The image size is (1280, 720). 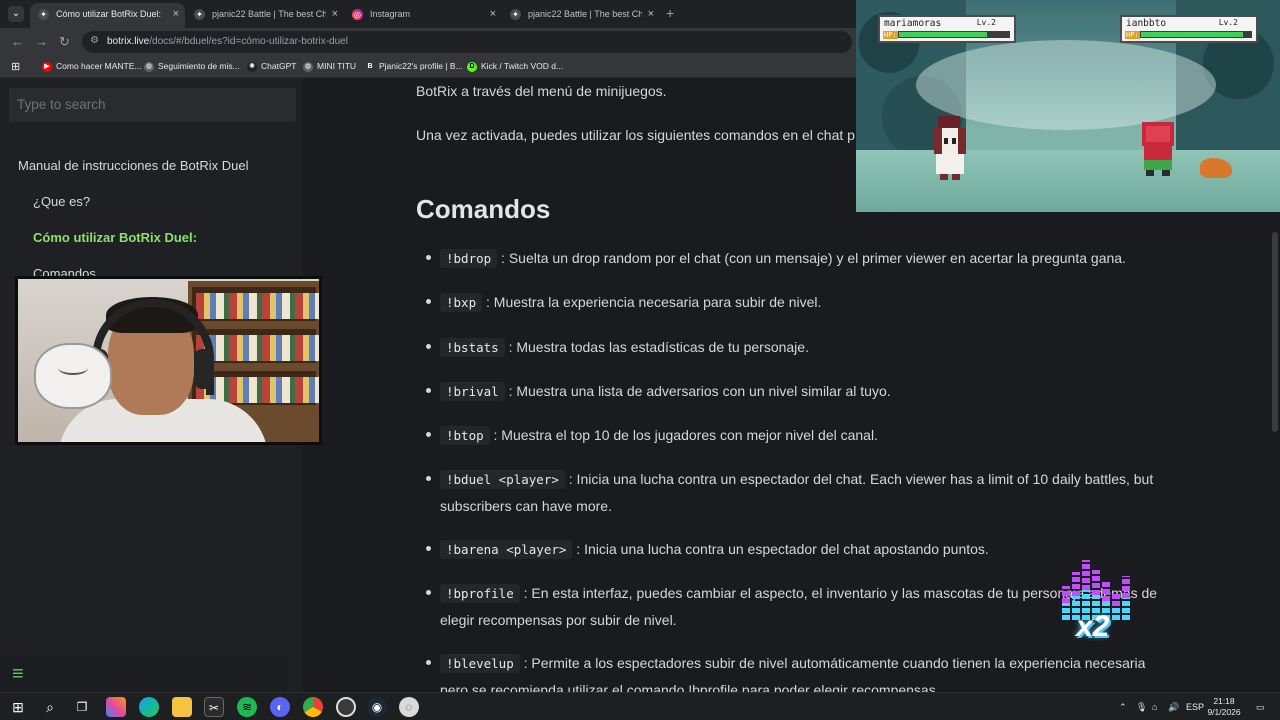 I want to click on tab-search-button: ⌄, so click(x=16, y=14).